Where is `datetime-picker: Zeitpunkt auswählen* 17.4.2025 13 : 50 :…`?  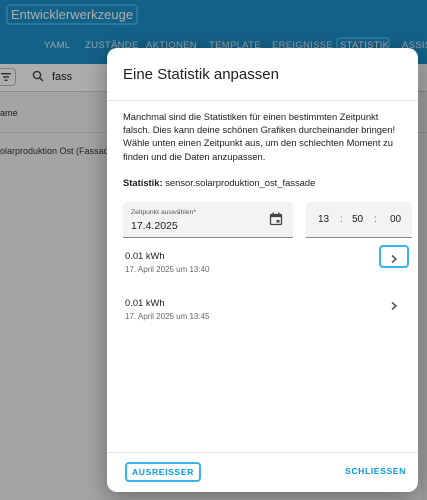
datetime-picker: Zeitpunkt auswählen* 17.4.2025 13 : 50 :… is located at coordinates (267, 220).